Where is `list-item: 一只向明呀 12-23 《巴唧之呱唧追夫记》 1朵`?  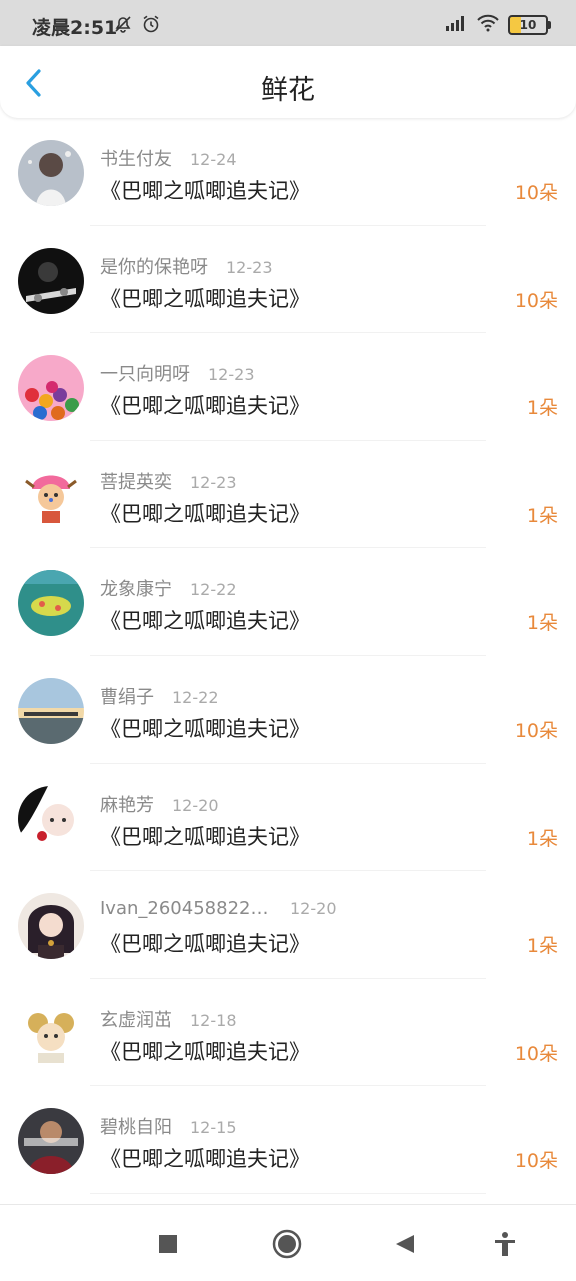
list-item: 一只向明呀 12-23 《巴唧之呱唧追夫记》 1朵 is located at coordinates (288, 387).